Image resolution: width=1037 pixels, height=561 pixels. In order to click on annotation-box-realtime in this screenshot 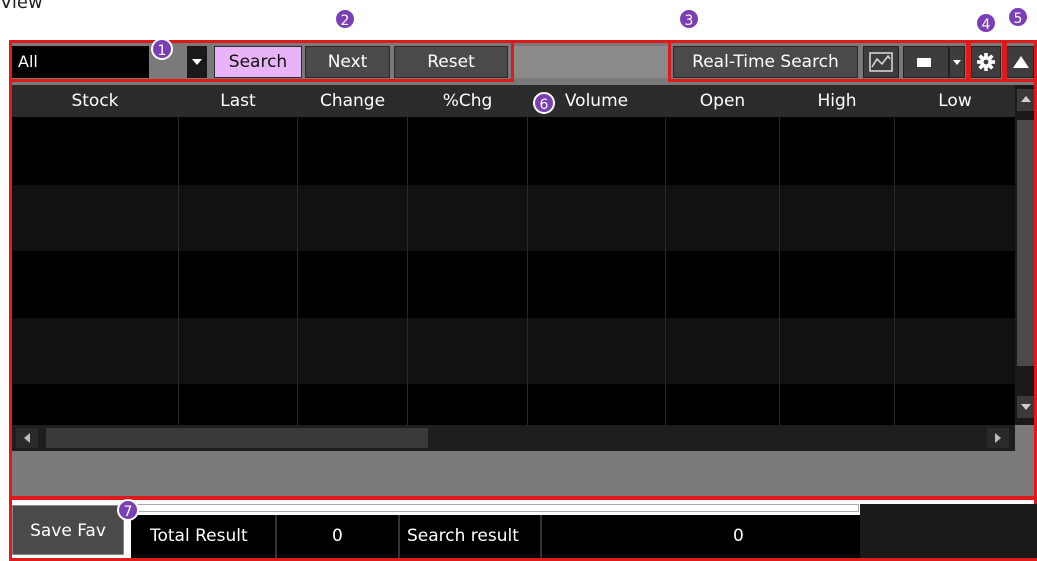, I will do `click(818, 61)`.